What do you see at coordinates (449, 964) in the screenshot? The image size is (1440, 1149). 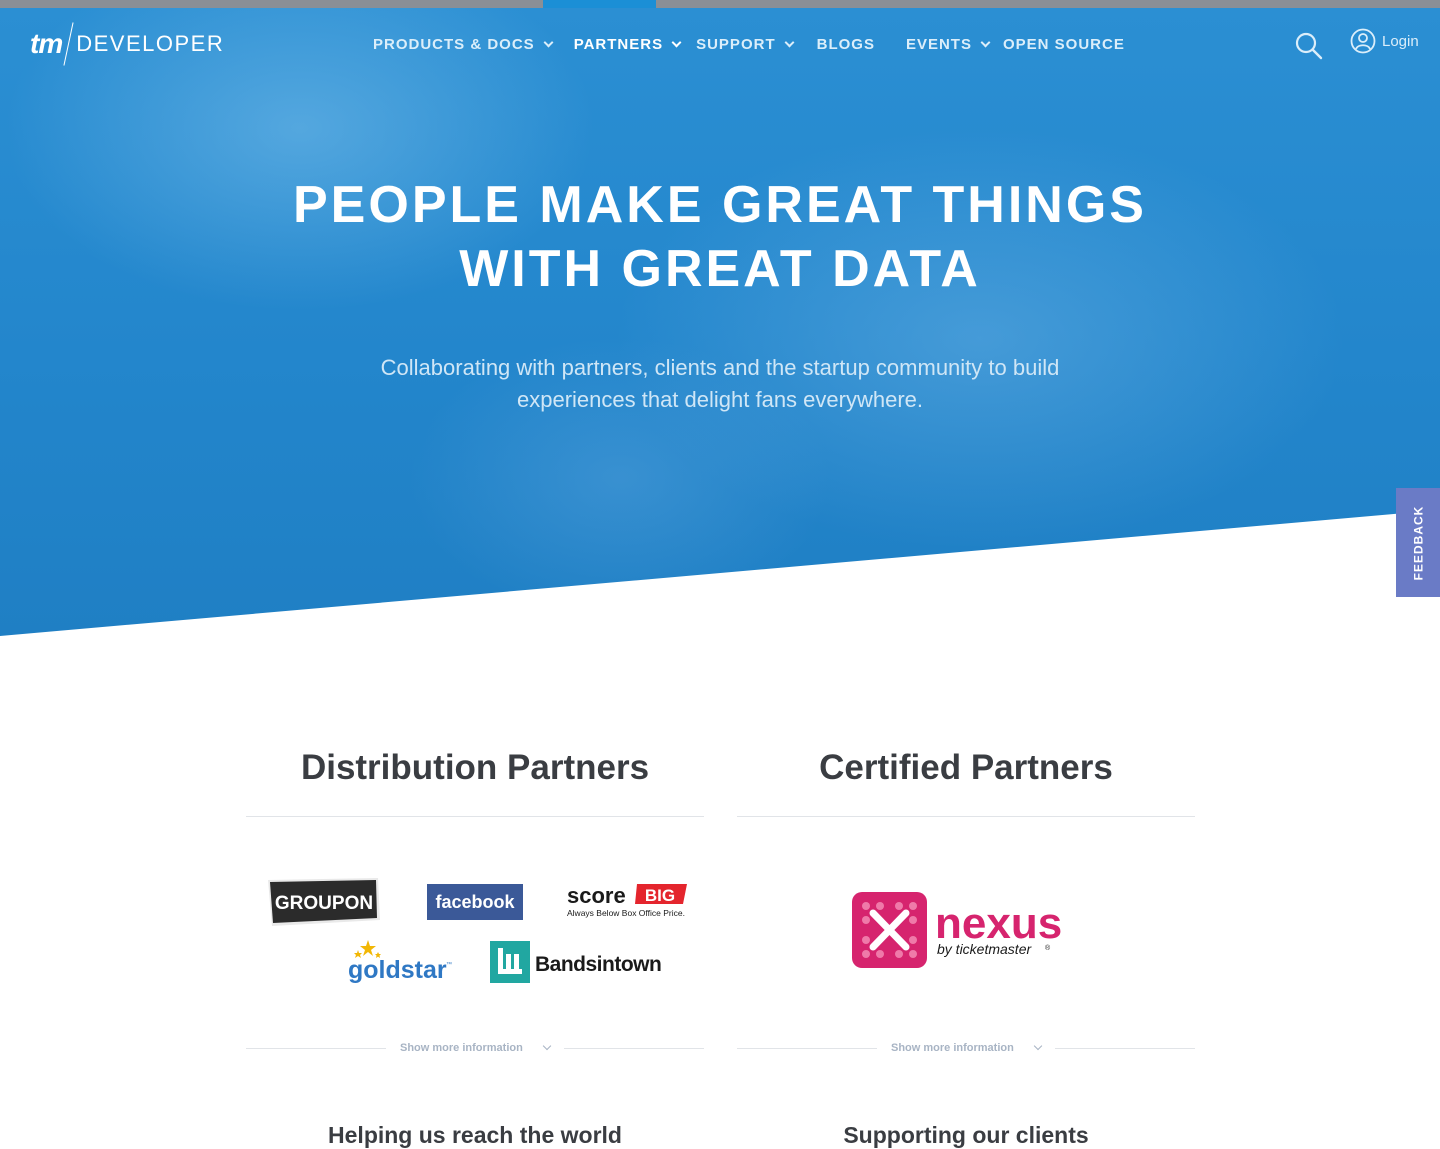 I see `goldstar-trademark: ™` at bounding box center [449, 964].